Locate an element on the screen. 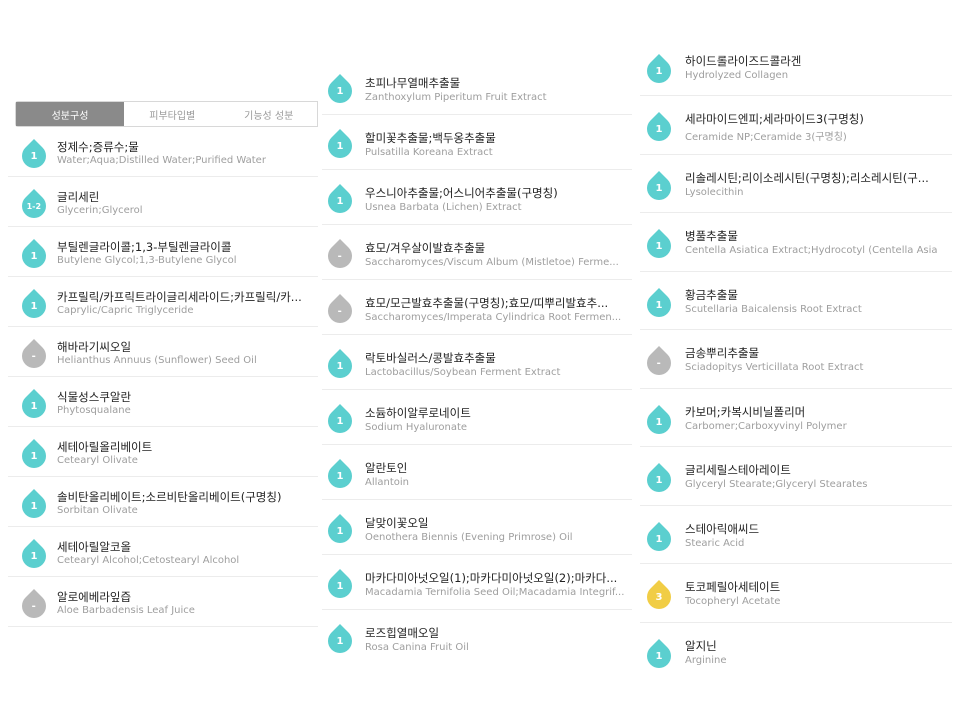 The width and height of the screenshot is (960, 720). ingredient-english-name: Tocopheryl Acetate is located at coordinates (733, 601).